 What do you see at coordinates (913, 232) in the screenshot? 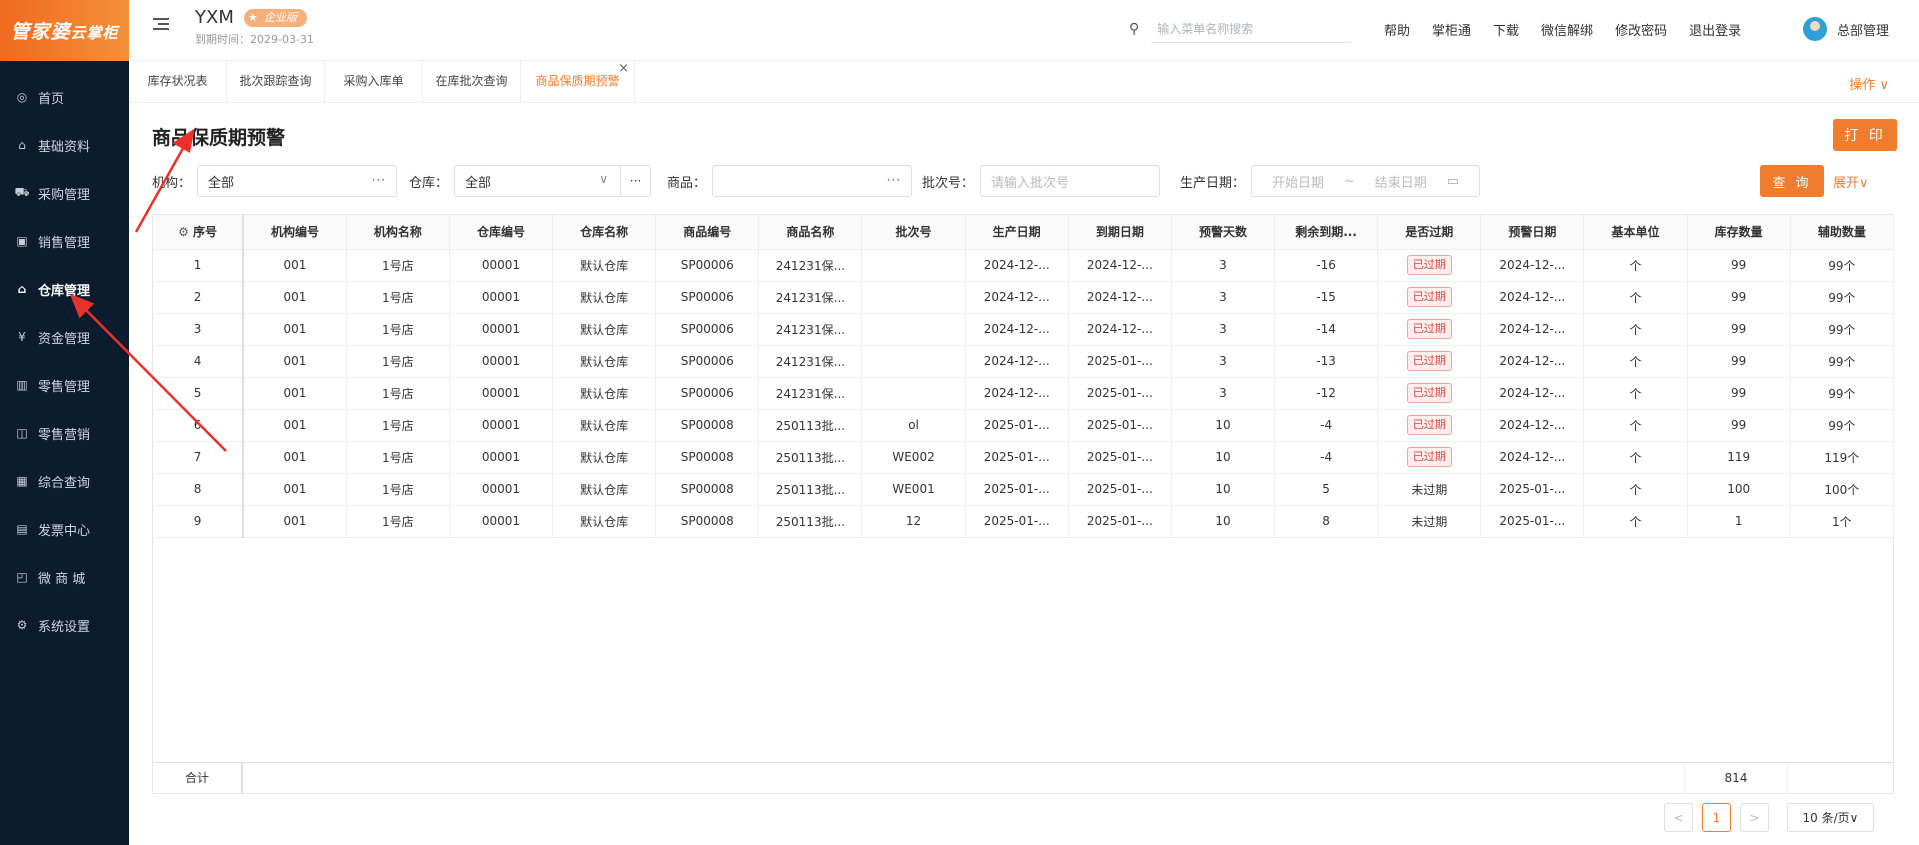
I see `column-header: 批次号` at bounding box center [913, 232].